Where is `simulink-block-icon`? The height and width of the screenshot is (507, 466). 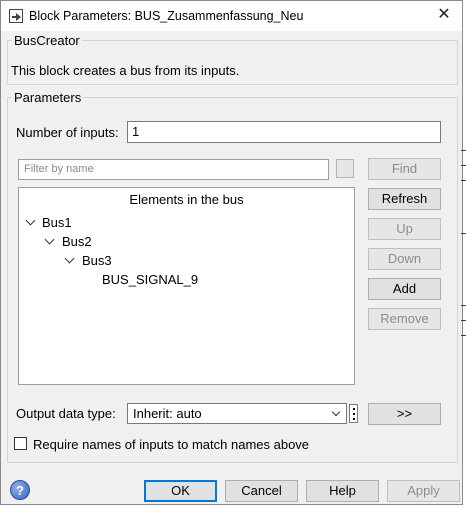 simulink-block-icon is located at coordinates (16, 16).